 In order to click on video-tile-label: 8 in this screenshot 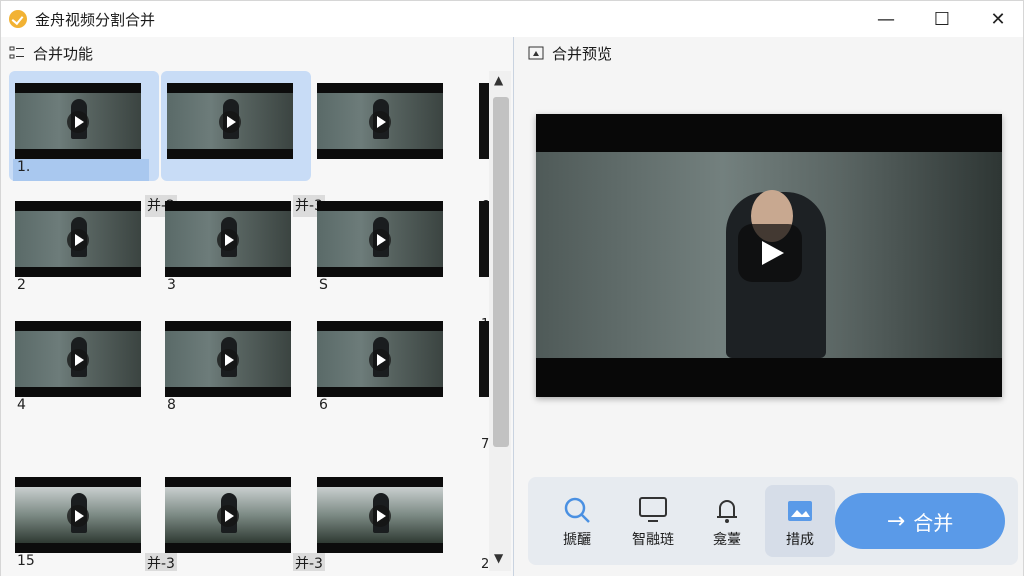, I will do `click(171, 405)`.